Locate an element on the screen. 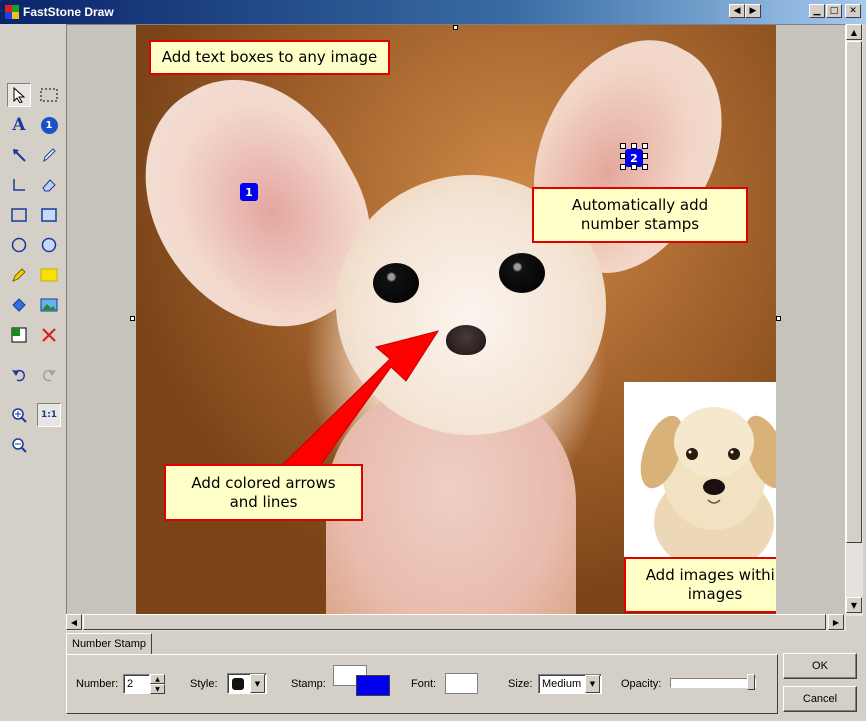 This screenshot has height=721, width=866. ok-label: OK is located at coordinates (820, 666).